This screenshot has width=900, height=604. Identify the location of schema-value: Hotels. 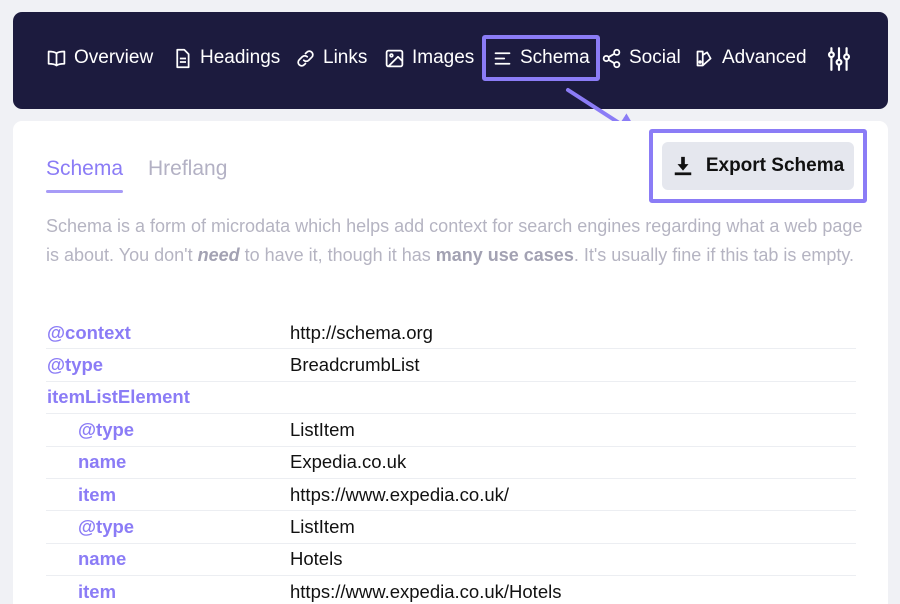
(316, 559).